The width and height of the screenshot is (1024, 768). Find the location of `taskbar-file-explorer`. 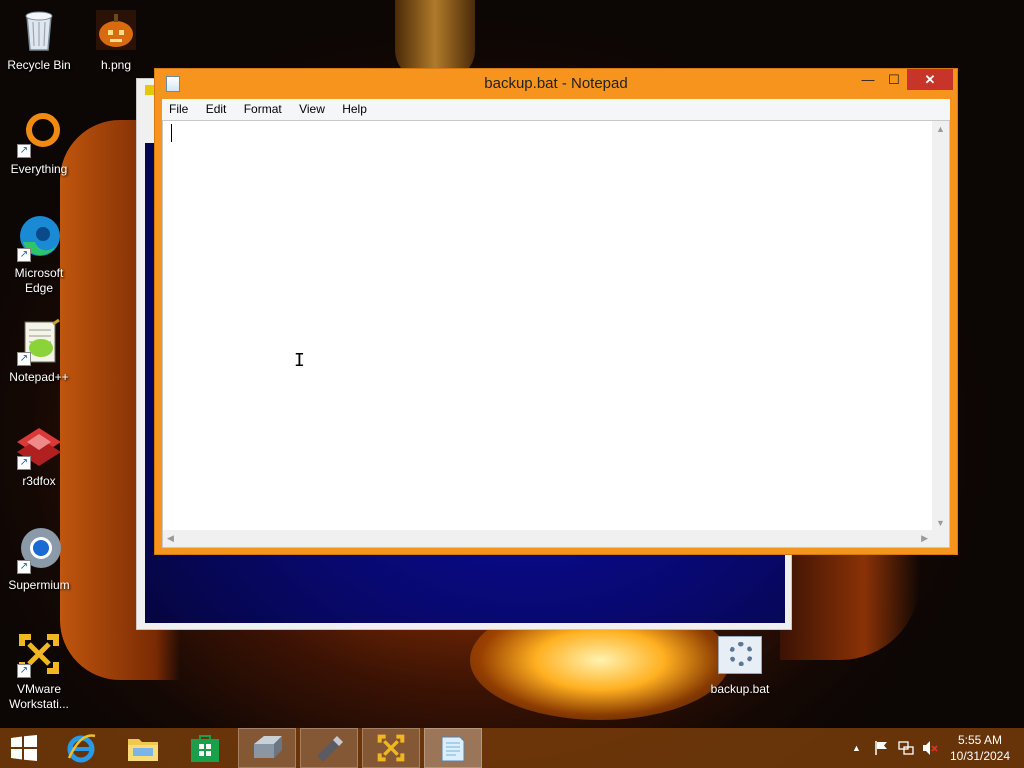

taskbar-file-explorer is located at coordinates (143, 748).